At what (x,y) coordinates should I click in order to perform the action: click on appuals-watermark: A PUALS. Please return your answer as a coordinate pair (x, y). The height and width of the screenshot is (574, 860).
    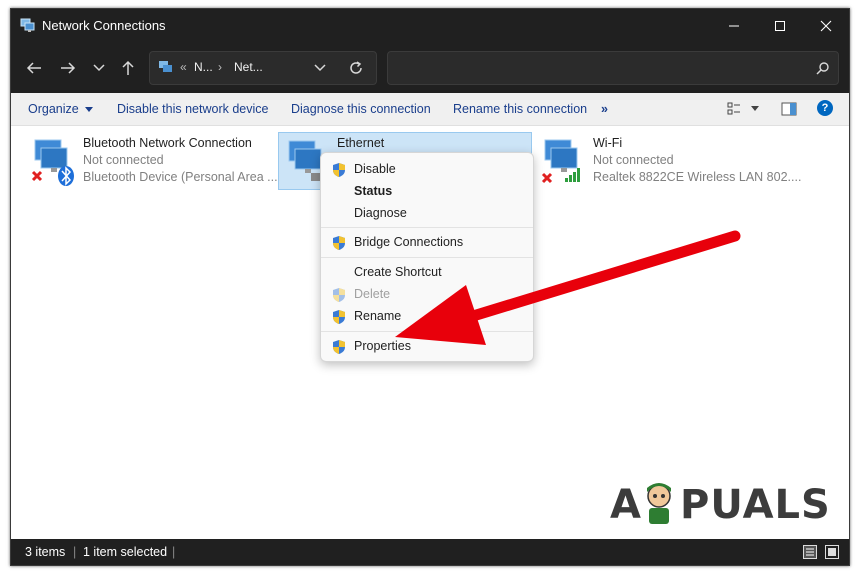
    Looking at the image, I should click on (715, 503).